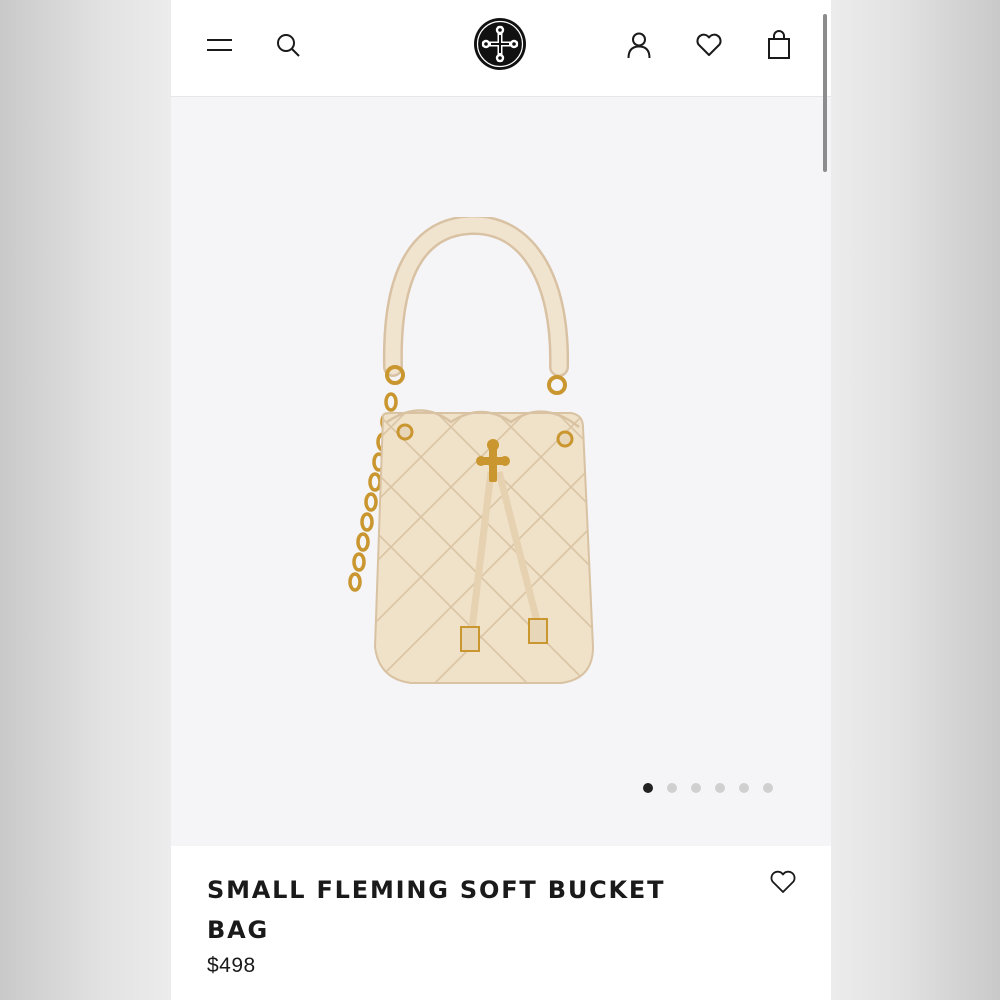 This screenshot has height=1000, width=1000. I want to click on menu-button, so click(219, 45).